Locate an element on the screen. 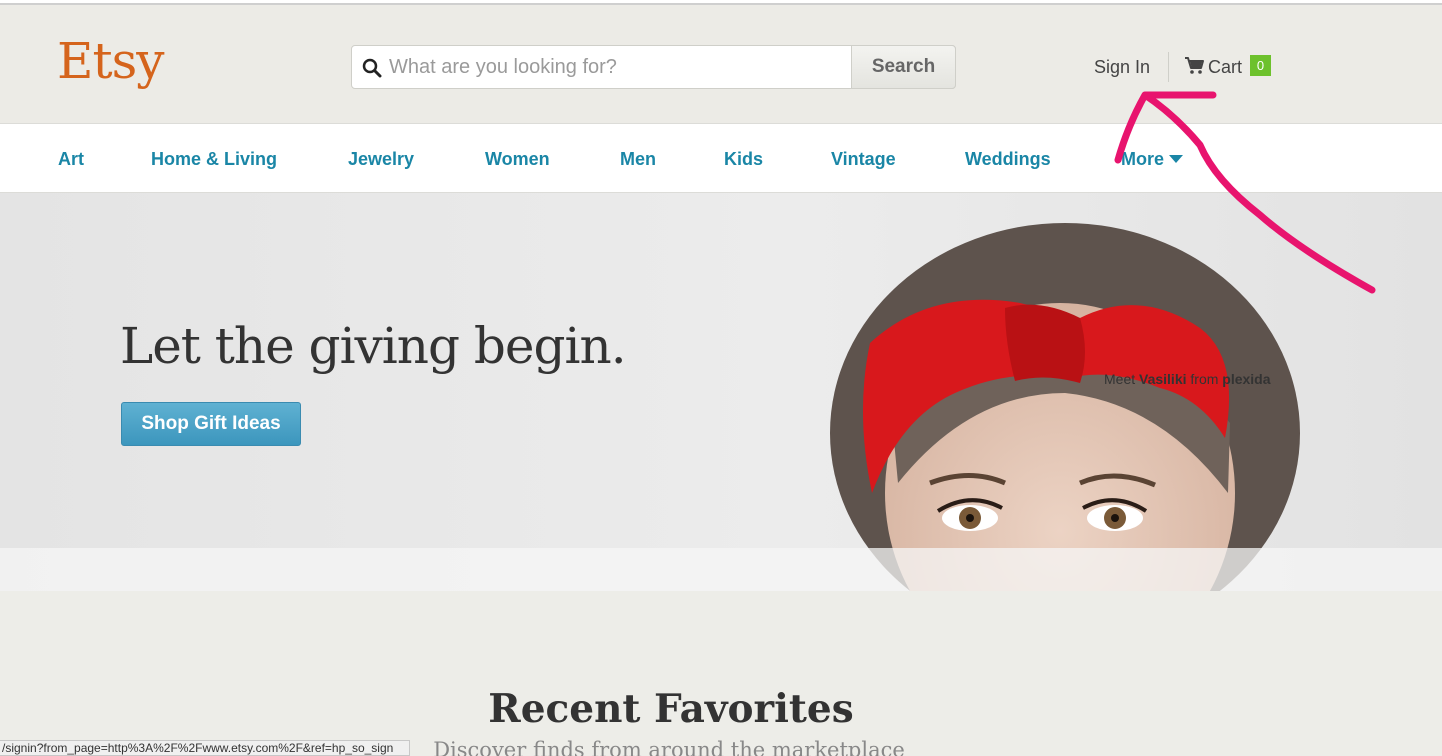 The image size is (1442, 756). search-button: Search is located at coordinates (903, 67).